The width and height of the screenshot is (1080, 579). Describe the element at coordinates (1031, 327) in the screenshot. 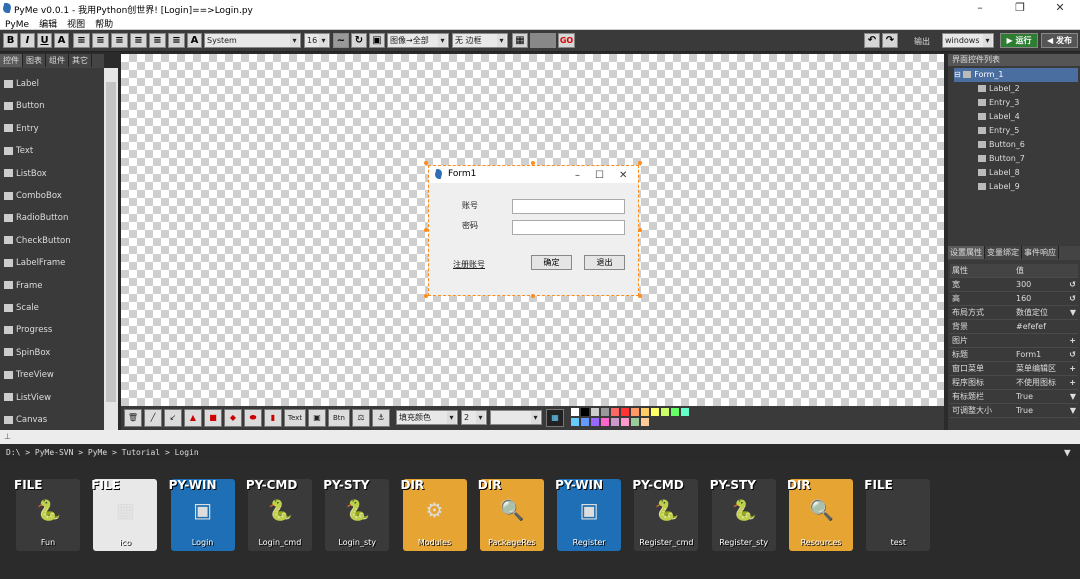

I see `property-value: #efefef` at that location.